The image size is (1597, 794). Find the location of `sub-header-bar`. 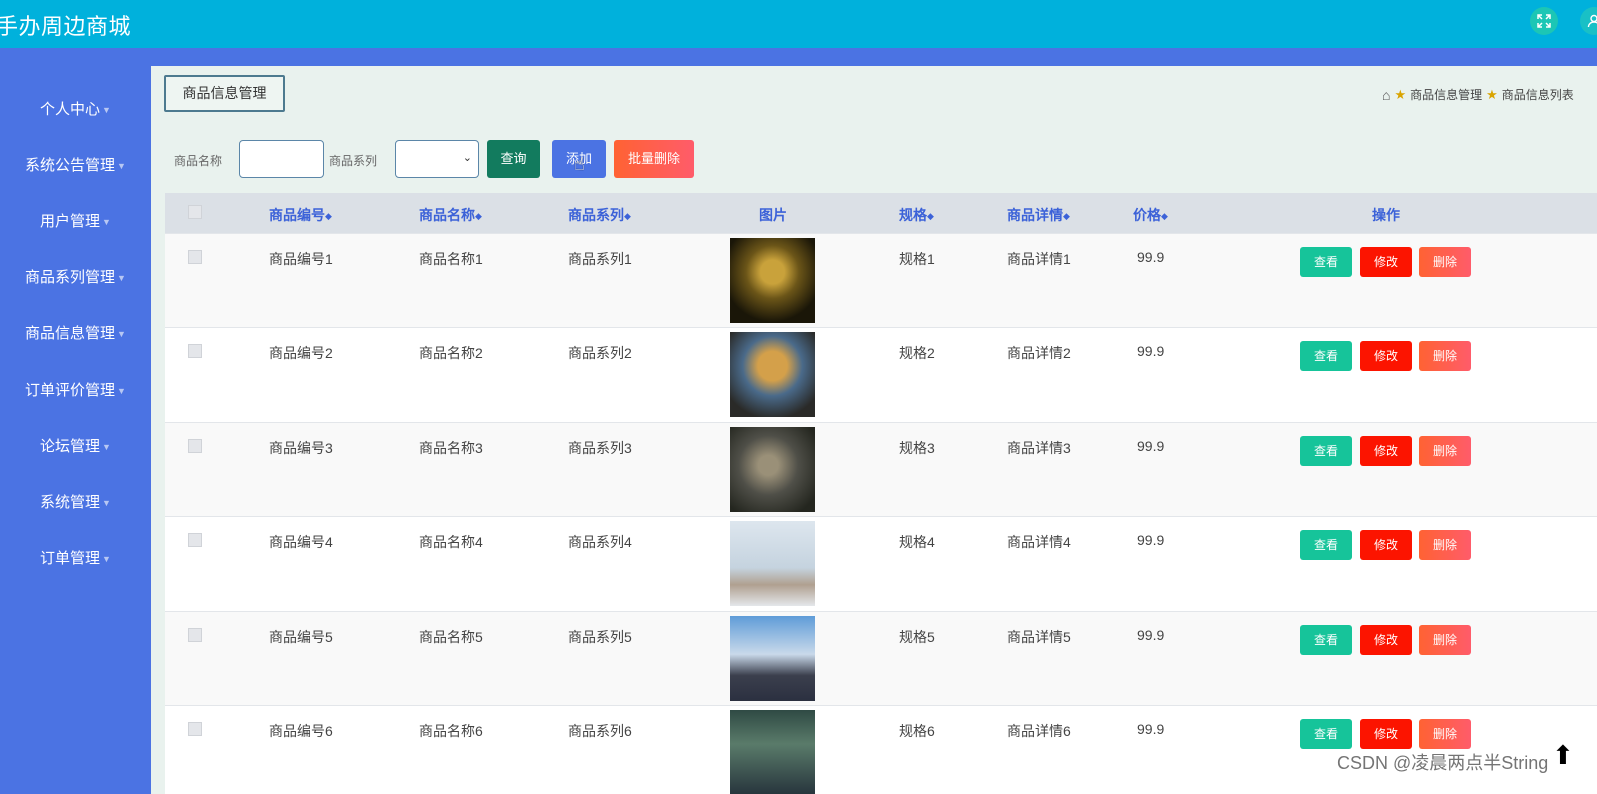

sub-header-bar is located at coordinates (798, 57).